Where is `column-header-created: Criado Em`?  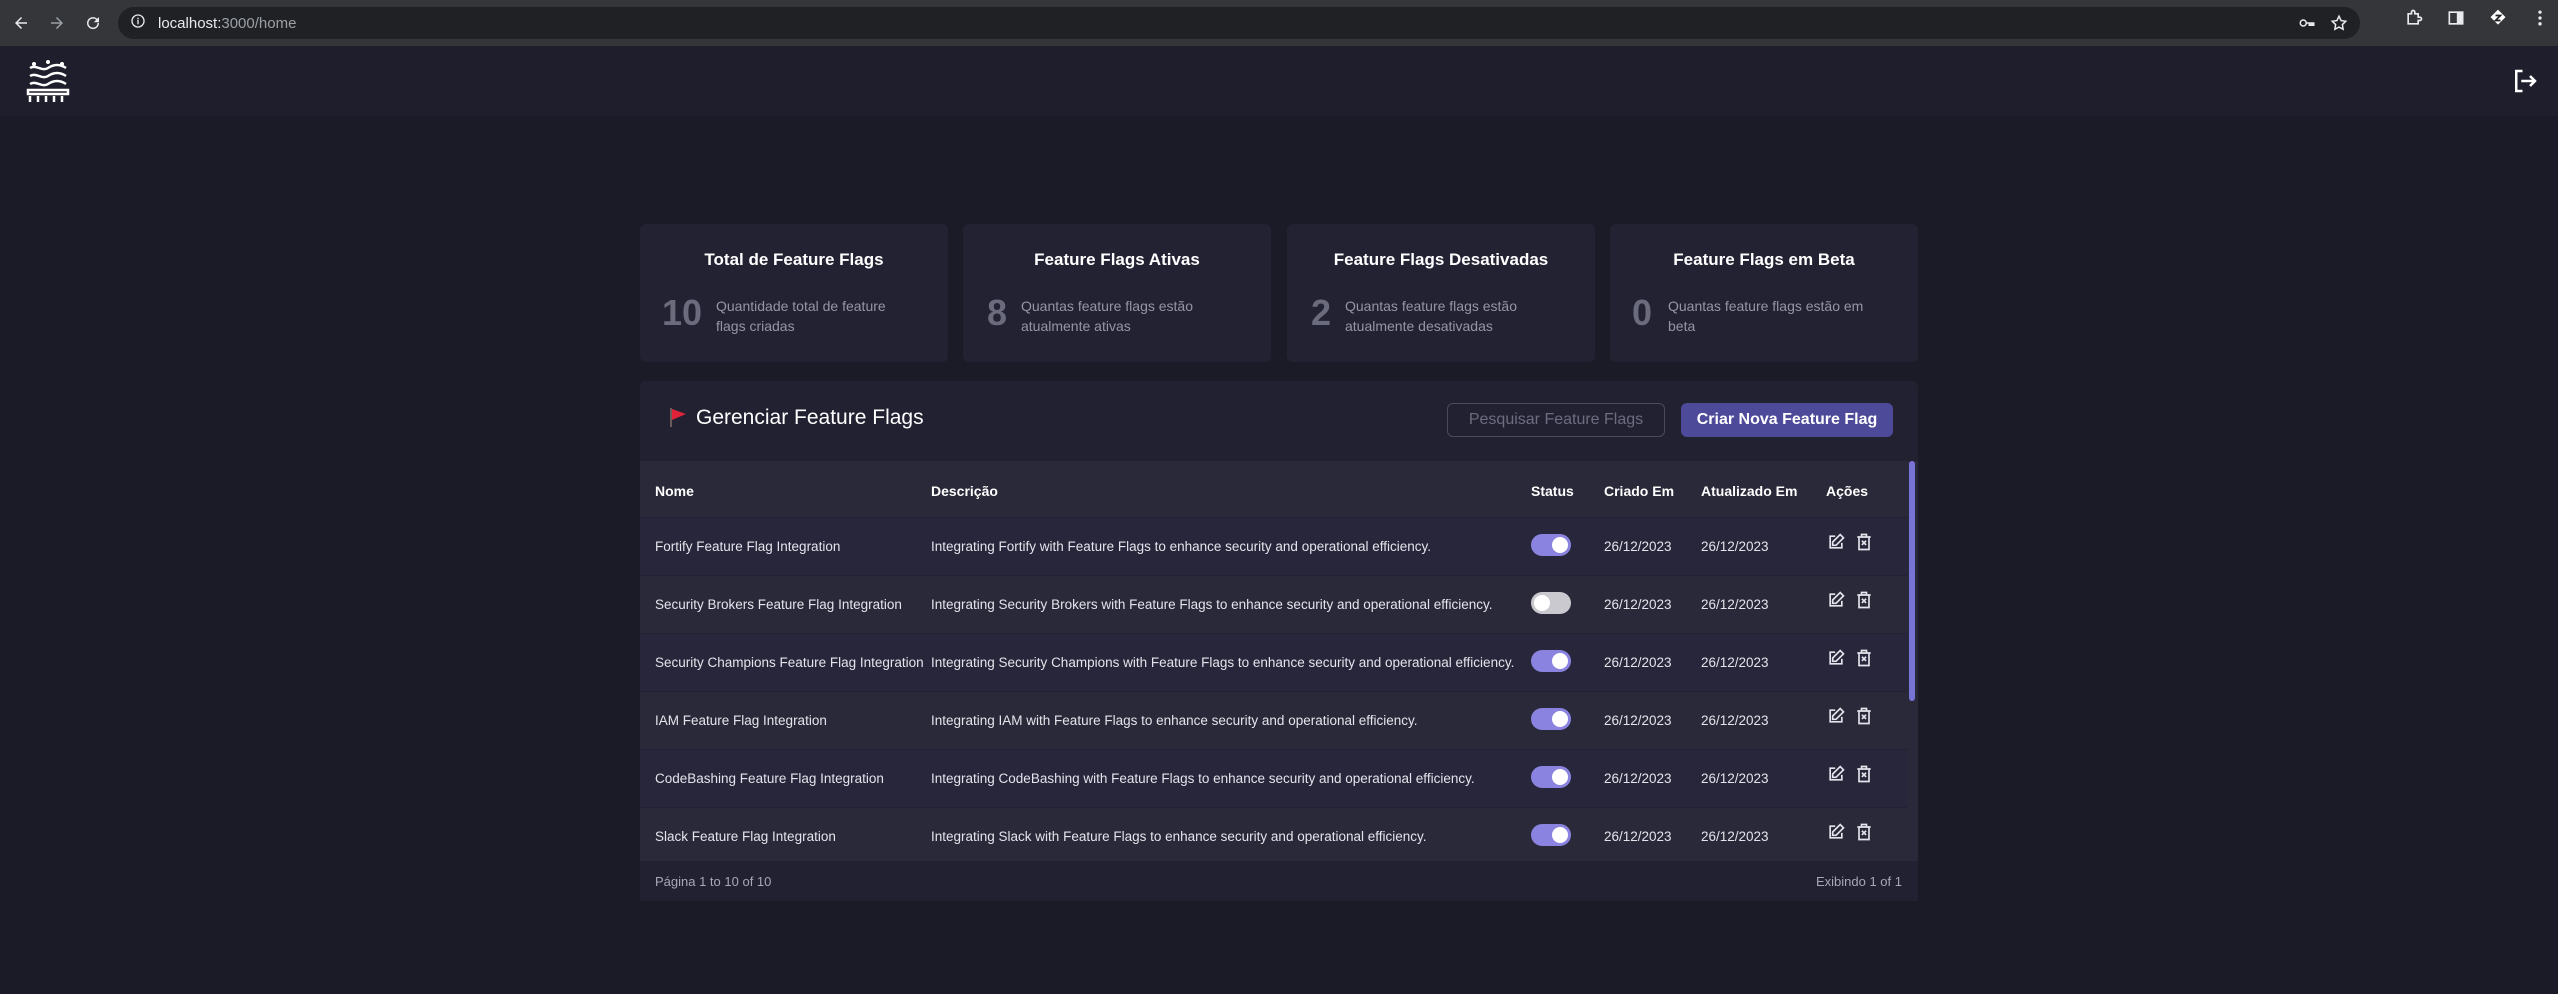
column-header-created: Criado Em is located at coordinates (1652, 489).